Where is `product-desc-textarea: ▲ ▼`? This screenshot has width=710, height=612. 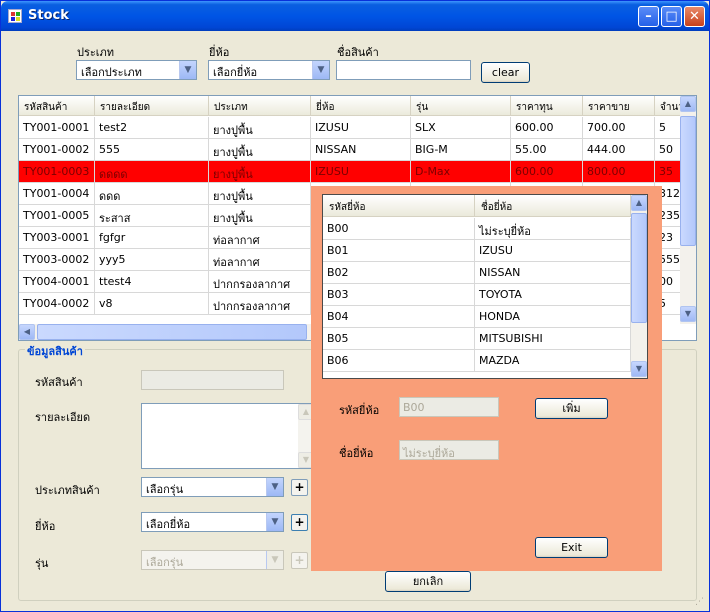
product-desc-textarea: ▲ ▼ is located at coordinates (227, 436).